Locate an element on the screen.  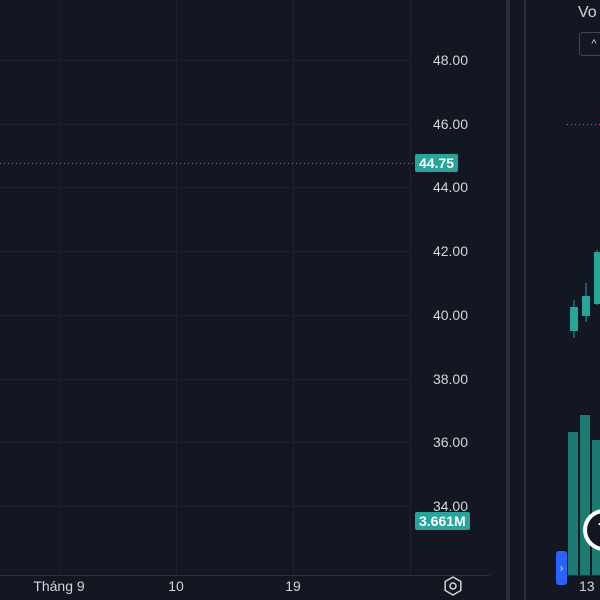
price-axis-label: 40.00 is located at coordinates (450, 315).